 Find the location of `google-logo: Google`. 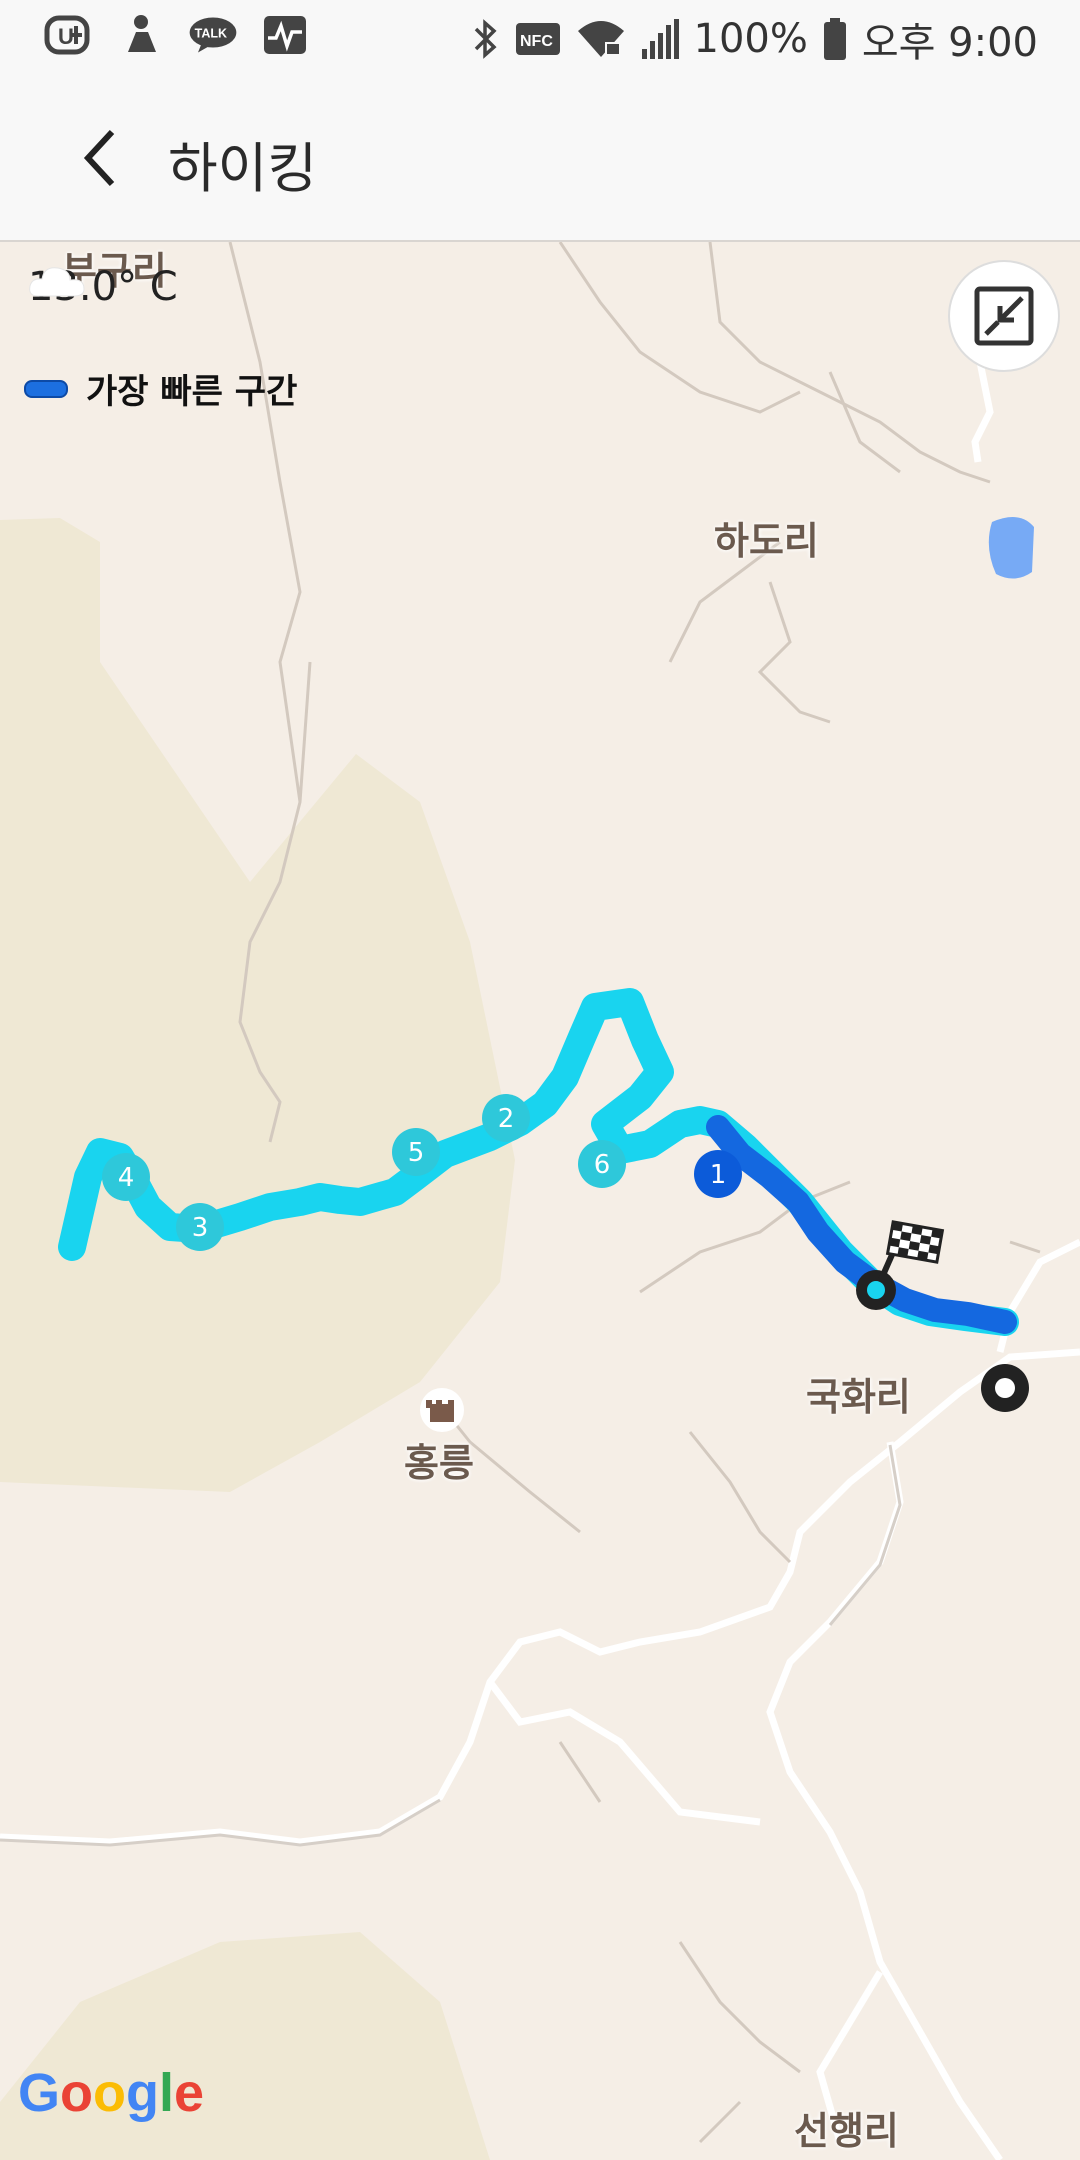

google-logo: Google is located at coordinates (111, 2093).